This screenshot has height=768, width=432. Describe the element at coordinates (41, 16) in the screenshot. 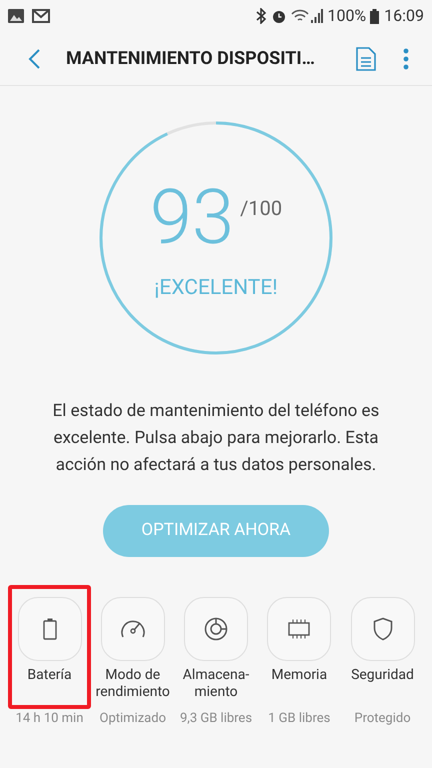

I see `mail-icon` at that location.